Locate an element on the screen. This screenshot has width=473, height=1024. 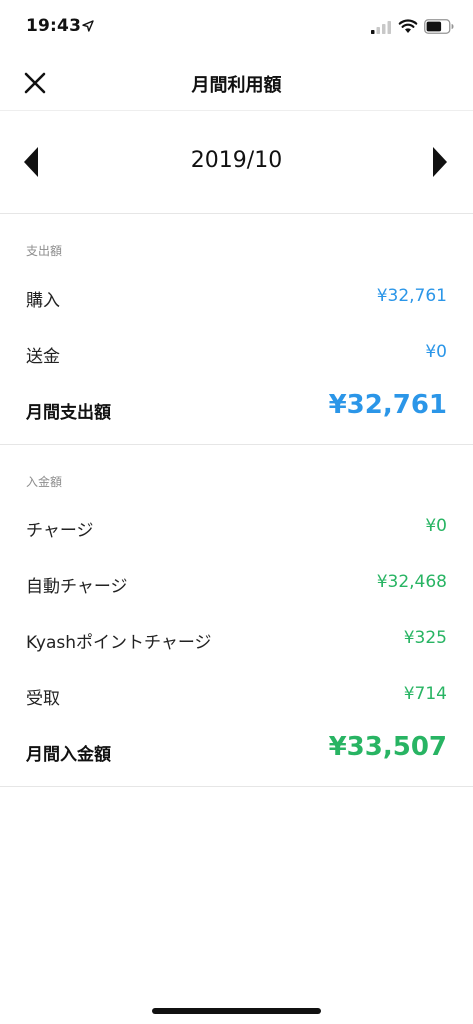
income-total-label: 月間入金額 is located at coordinates (68, 755).